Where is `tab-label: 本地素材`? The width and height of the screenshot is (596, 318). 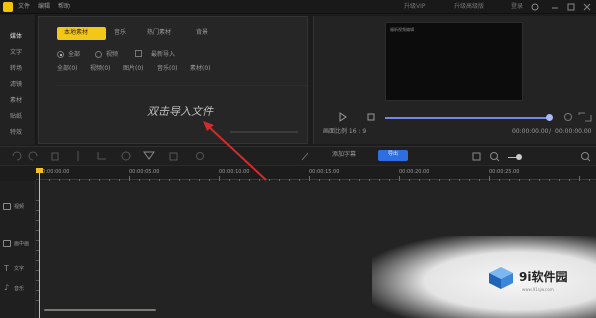
tab-label: 本地素材 is located at coordinates (76, 32).